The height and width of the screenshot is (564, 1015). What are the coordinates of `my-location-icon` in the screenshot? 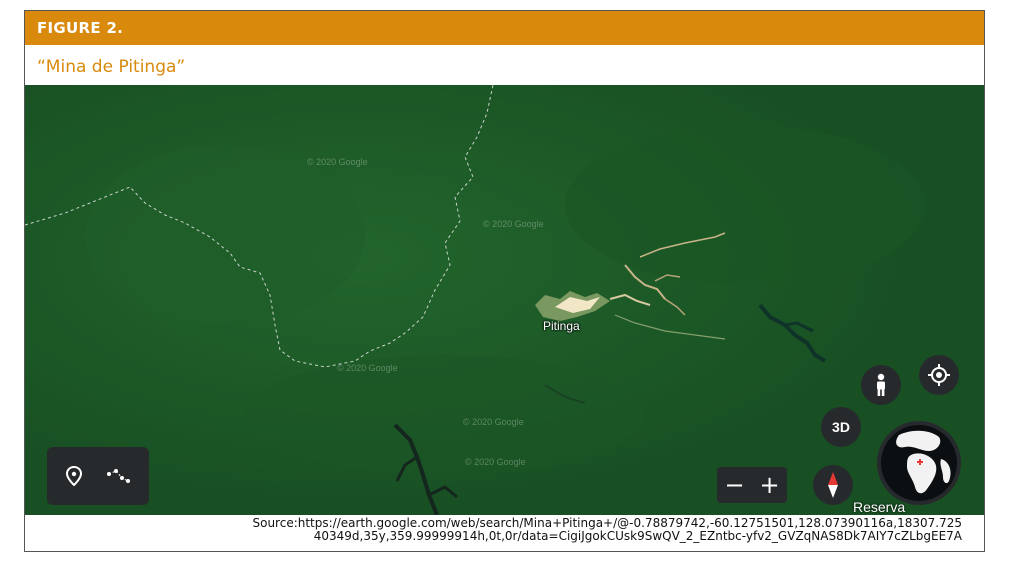 It's located at (939, 375).